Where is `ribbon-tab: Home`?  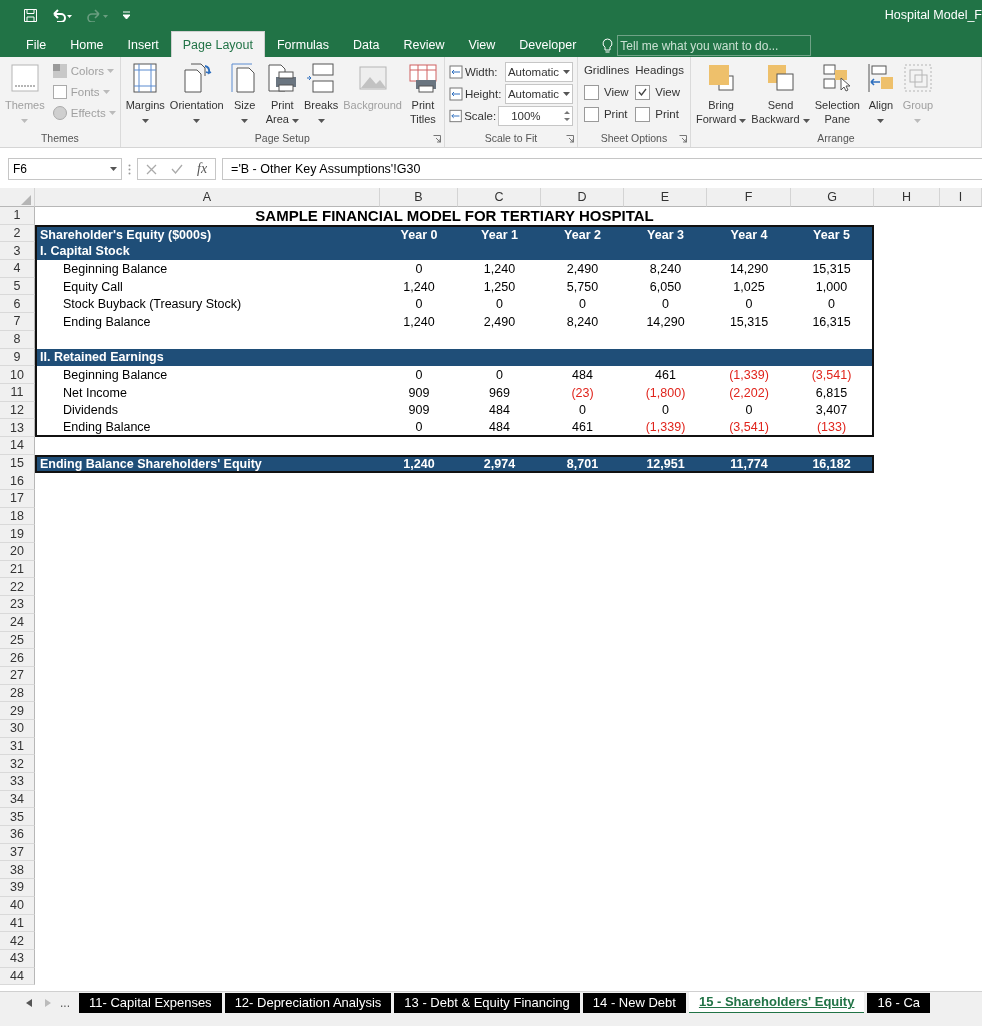
ribbon-tab: Home is located at coordinates (87, 44).